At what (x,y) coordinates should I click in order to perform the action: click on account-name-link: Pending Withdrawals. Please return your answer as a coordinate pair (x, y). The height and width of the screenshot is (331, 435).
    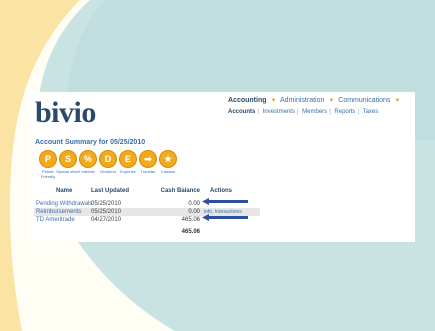
    Looking at the image, I should click on (64, 204).